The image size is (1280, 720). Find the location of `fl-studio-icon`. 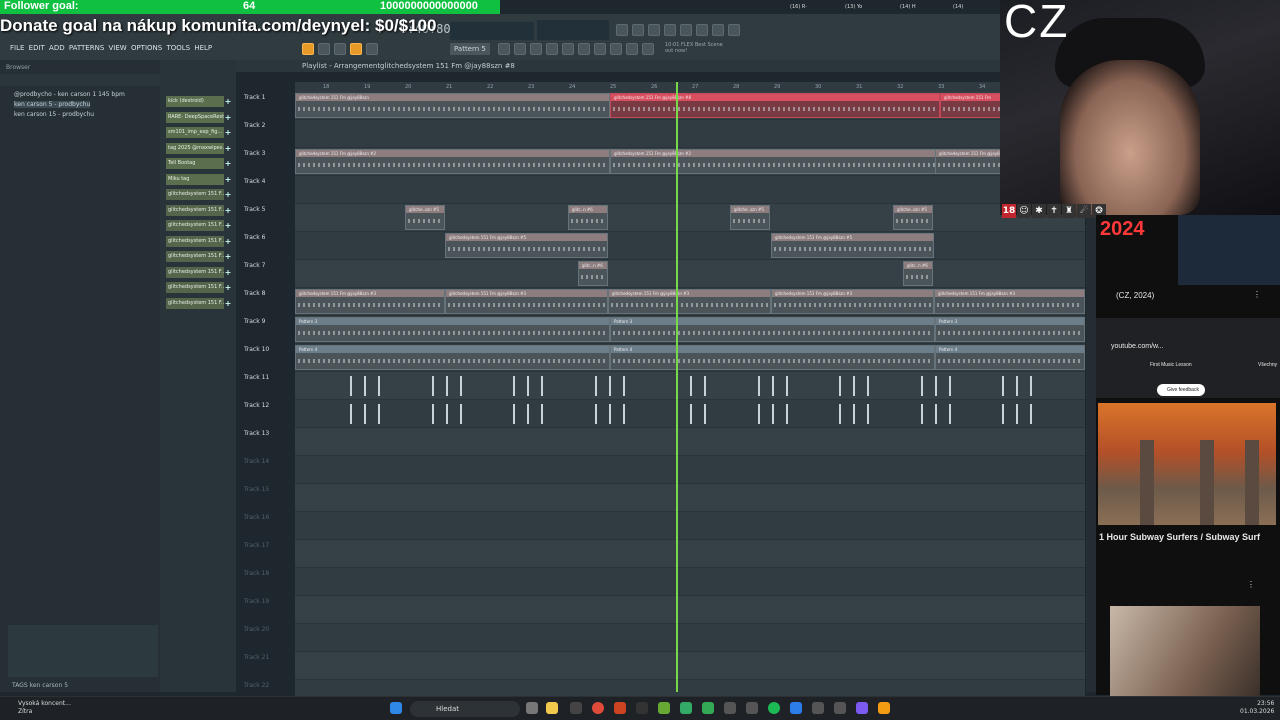

fl-studio-icon is located at coordinates (884, 708).